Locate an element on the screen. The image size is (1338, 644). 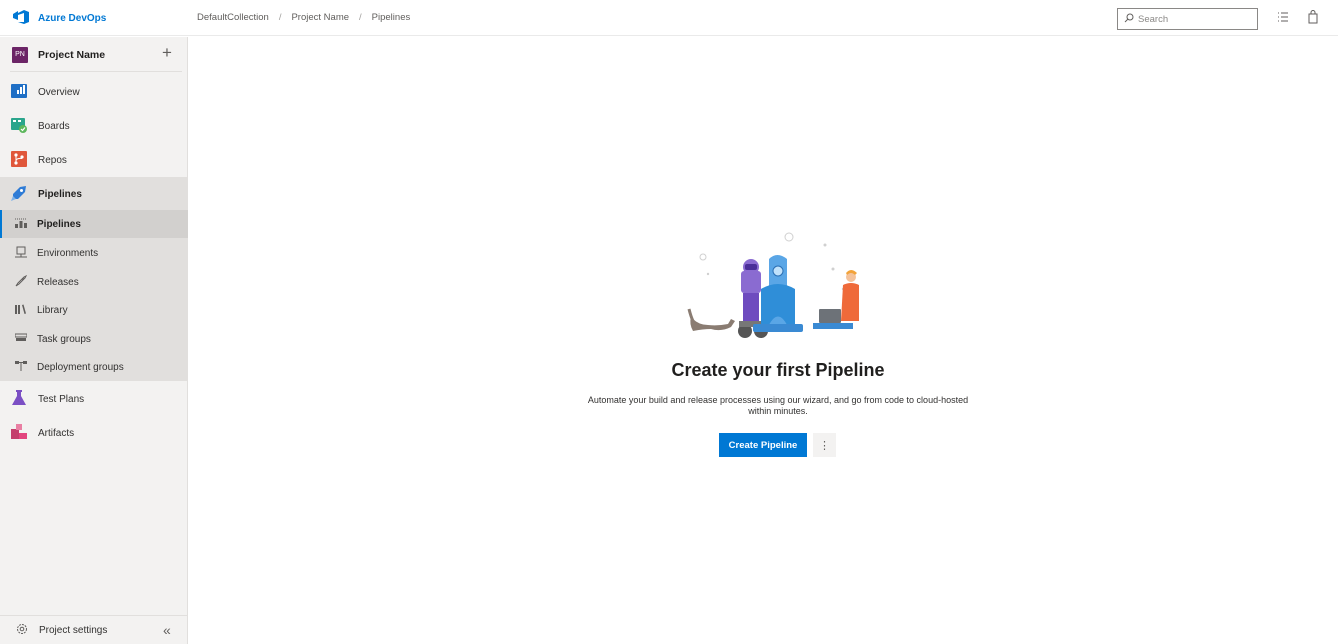
sidebar-subitem-label: Deployment groups is located at coordinates (80, 367).